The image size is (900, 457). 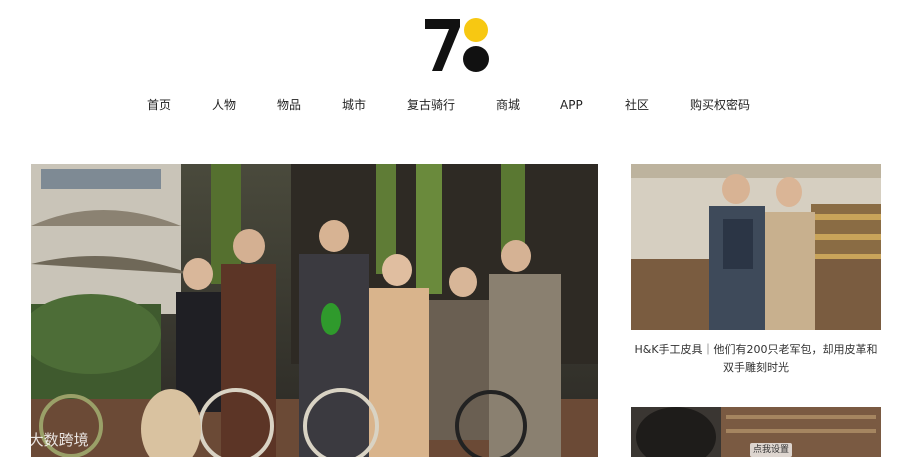 I want to click on nav-item-home: 首页, so click(x=159, y=105).